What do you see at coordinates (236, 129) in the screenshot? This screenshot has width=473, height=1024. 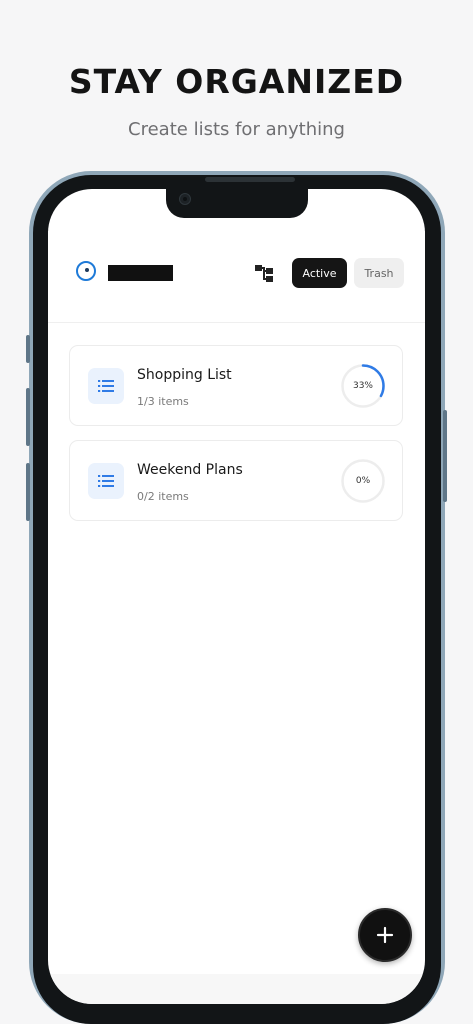 I see `promo-subline: Create lists for anything` at bounding box center [236, 129].